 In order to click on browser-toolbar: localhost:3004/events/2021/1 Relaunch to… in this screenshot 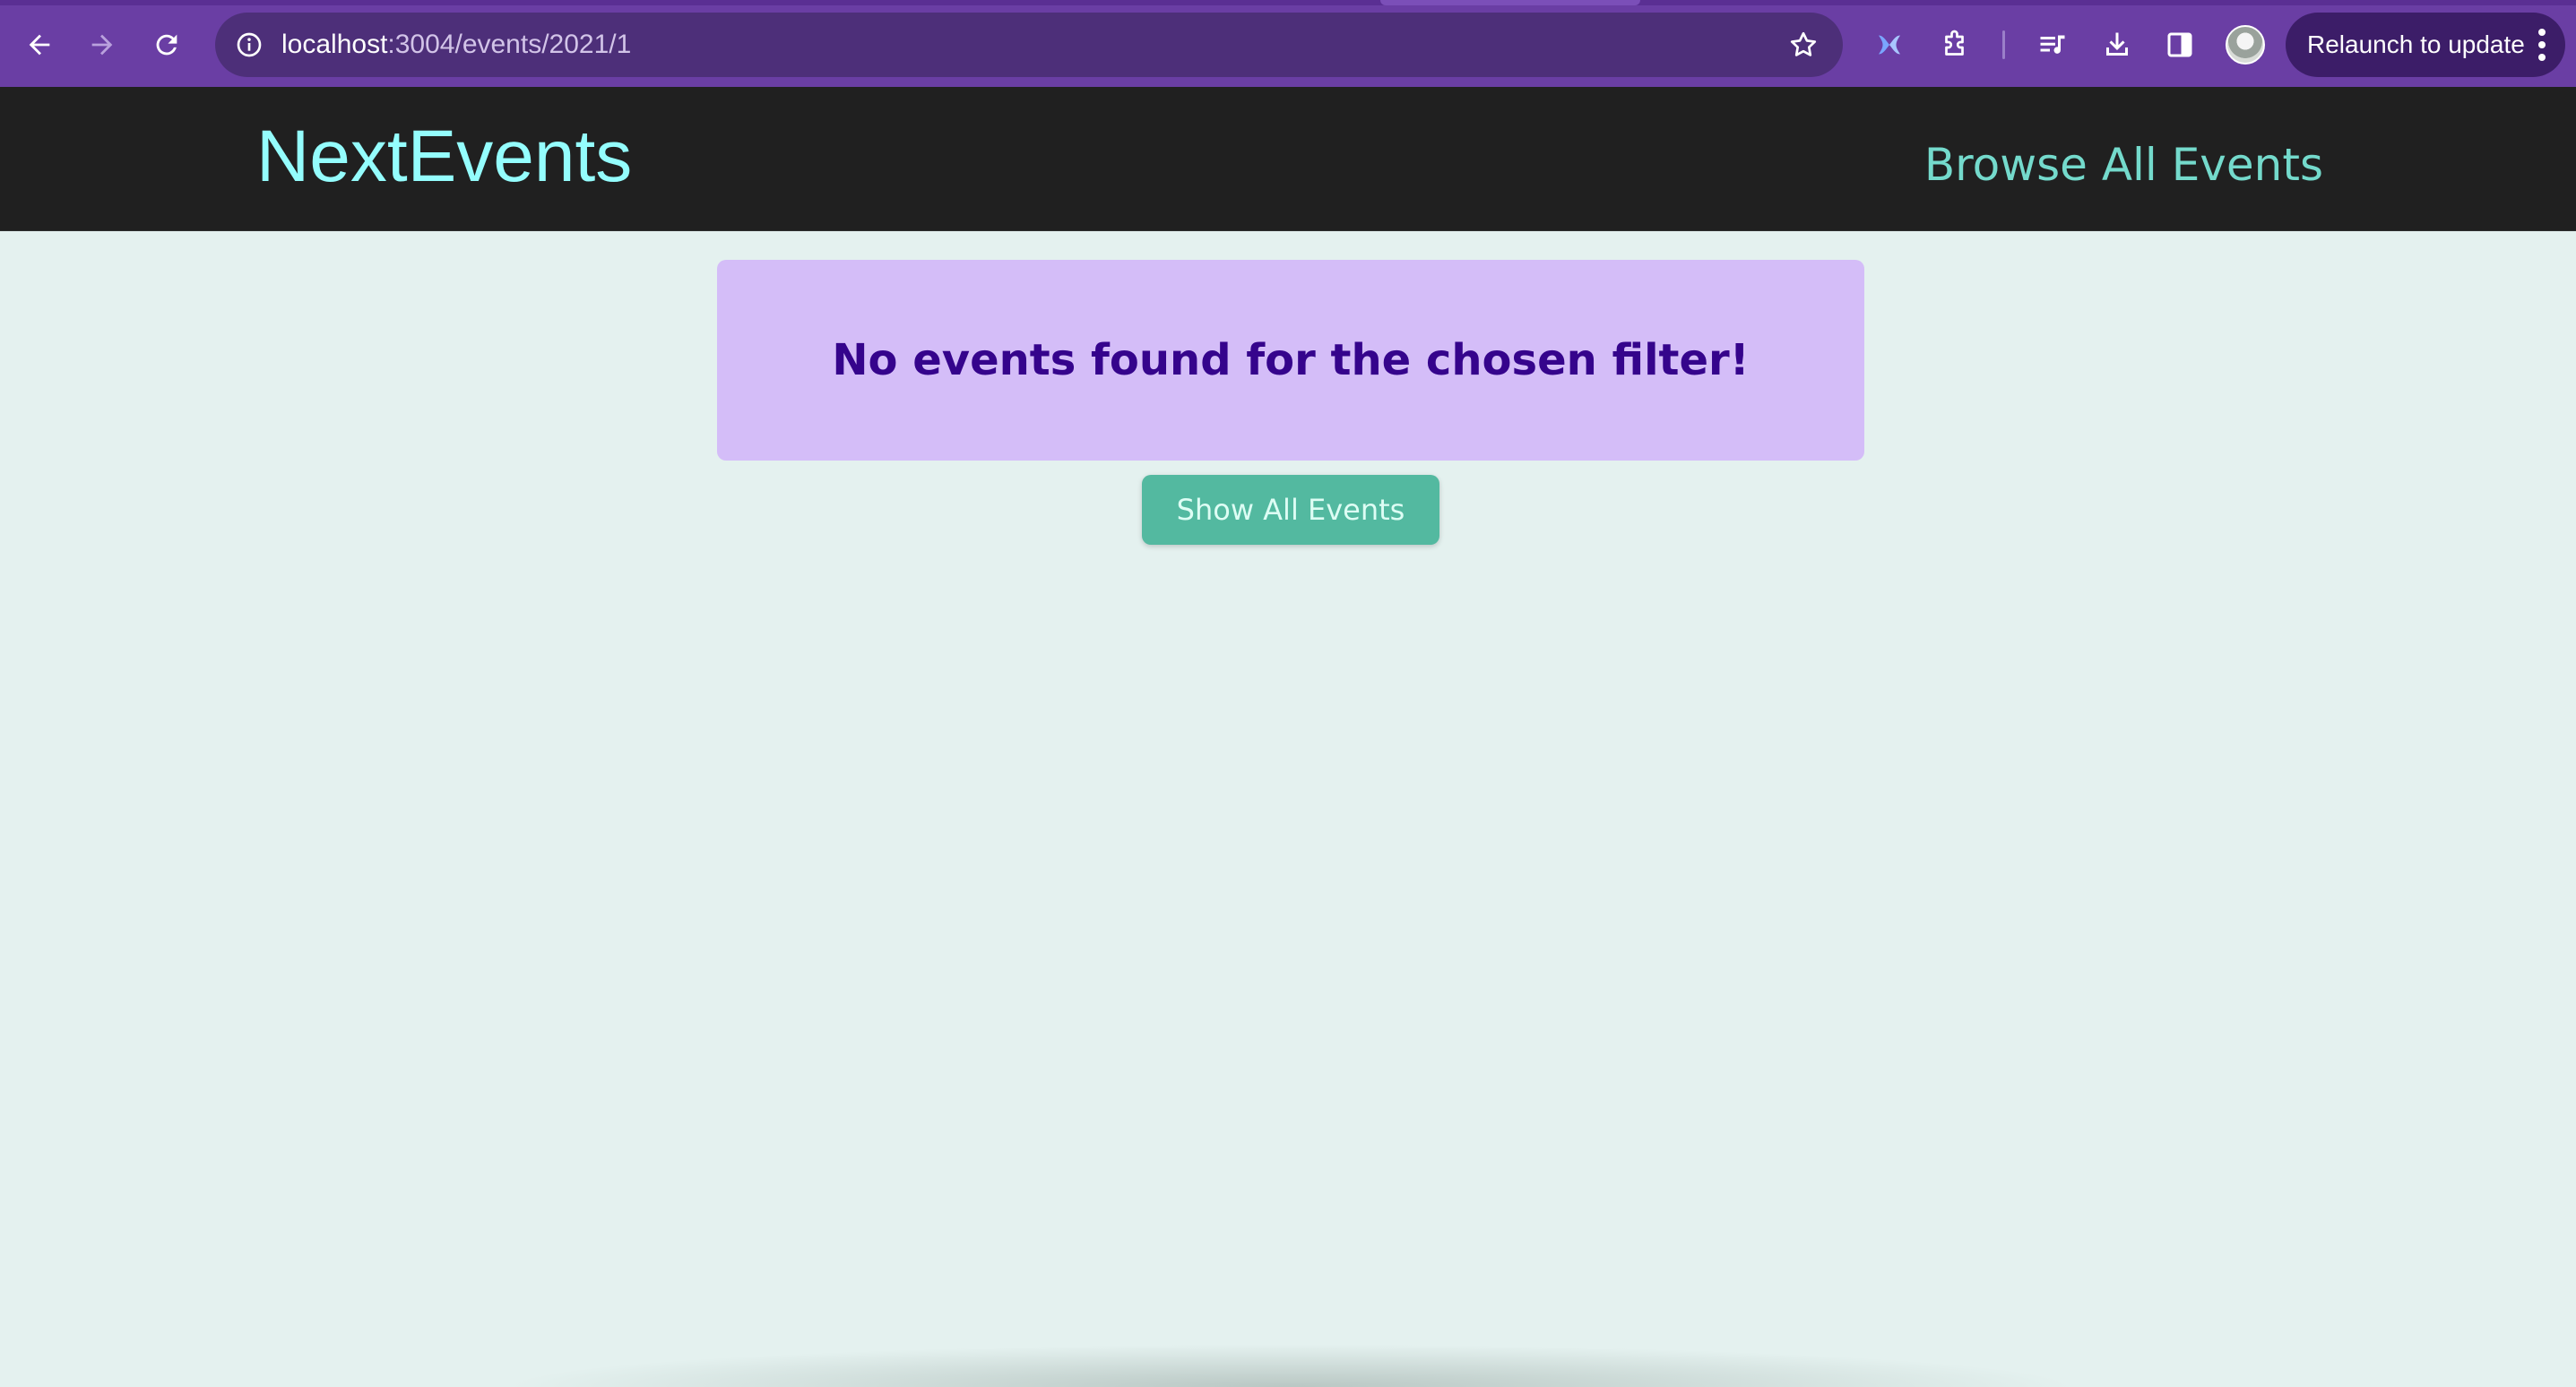, I will do `click(1288, 43)`.